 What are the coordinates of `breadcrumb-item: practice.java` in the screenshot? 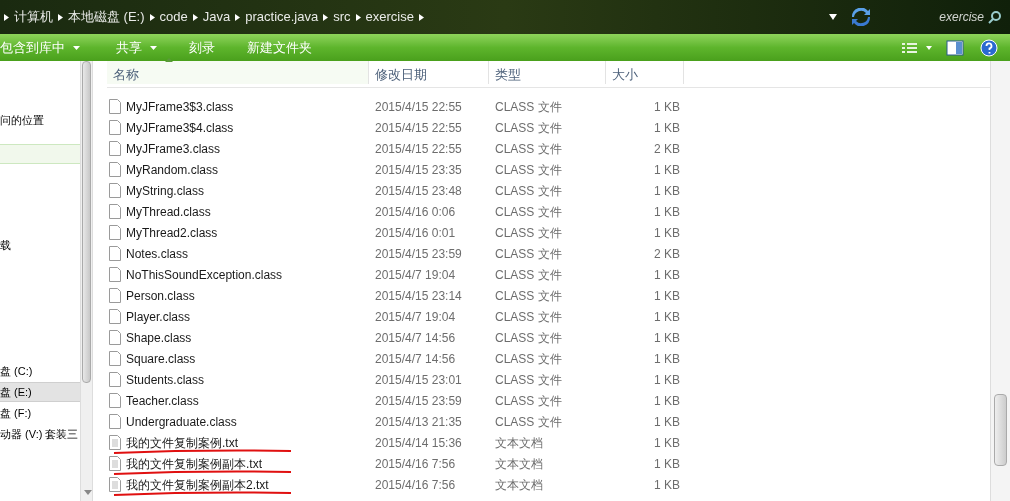 It's located at (282, 17).